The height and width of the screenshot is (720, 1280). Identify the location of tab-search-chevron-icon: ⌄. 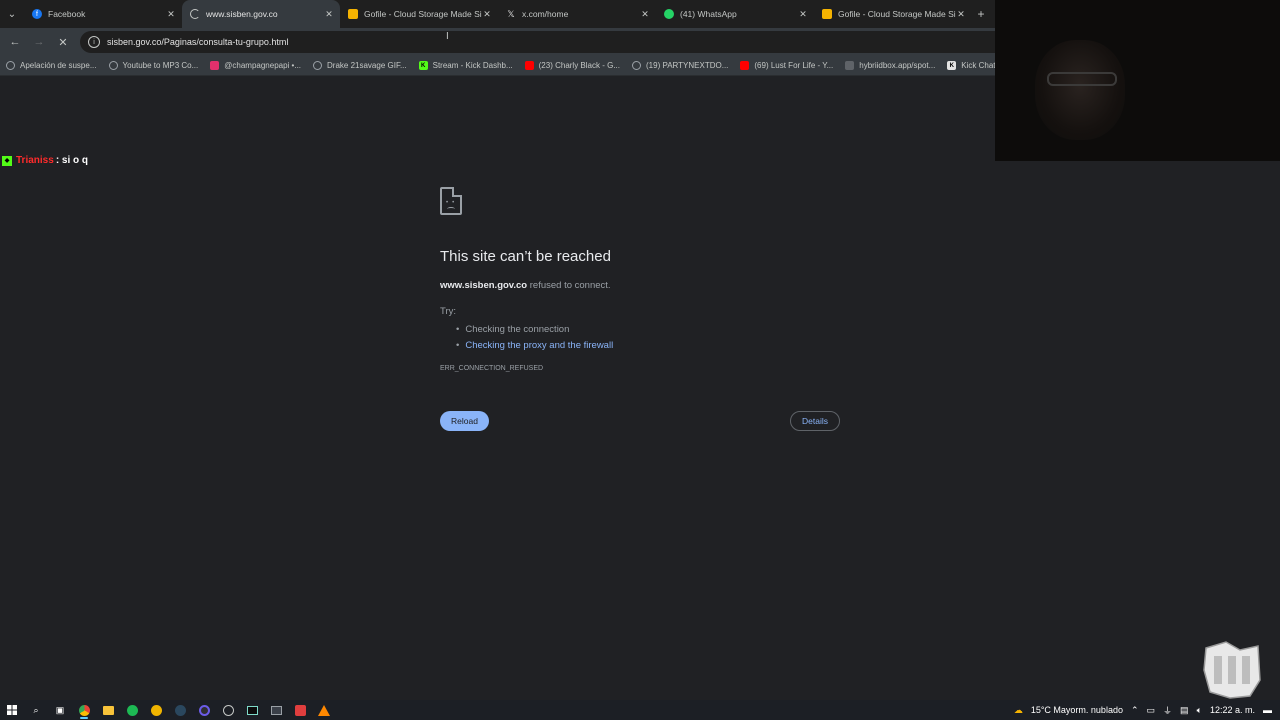
(12, 14).